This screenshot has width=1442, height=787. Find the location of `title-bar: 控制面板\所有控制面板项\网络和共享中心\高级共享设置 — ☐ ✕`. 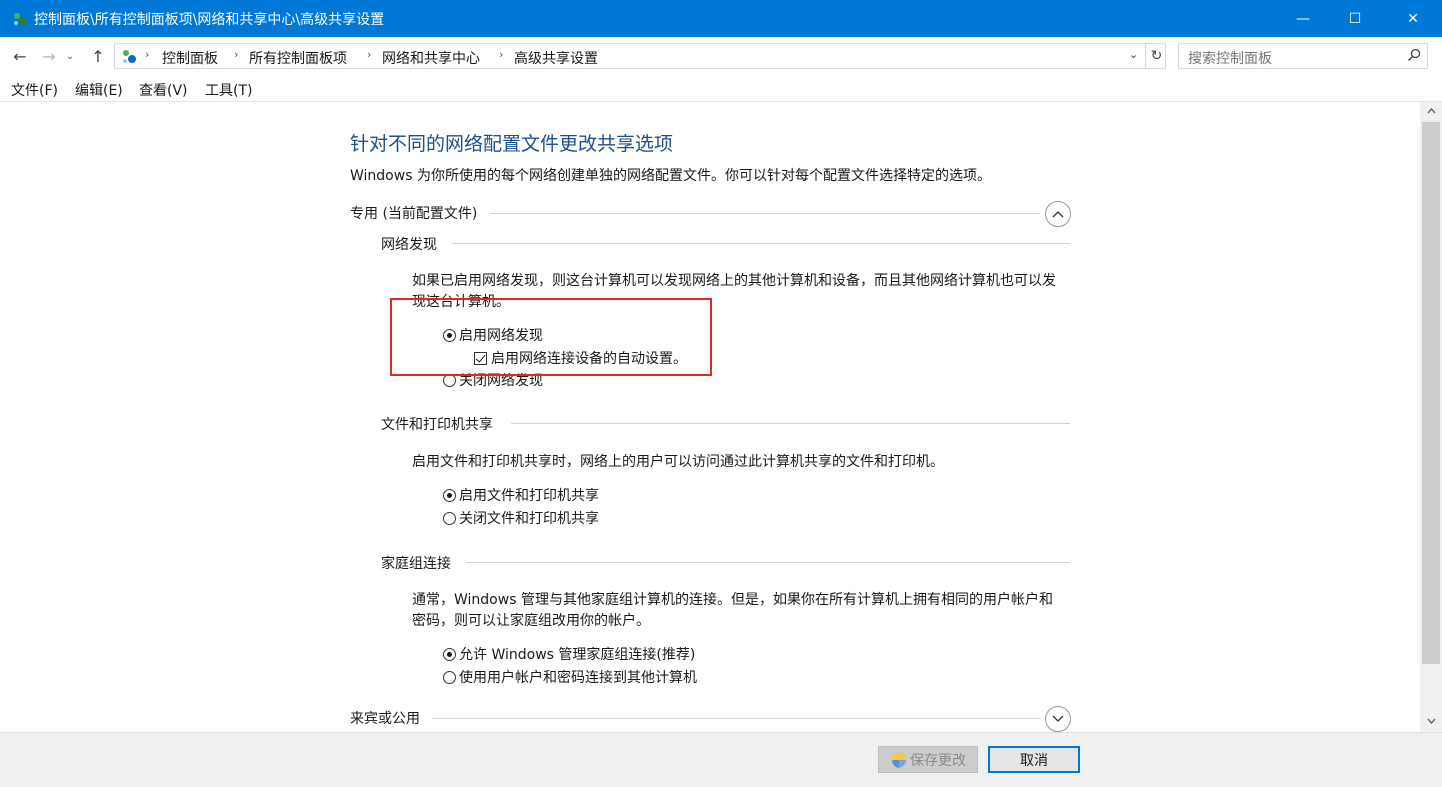

title-bar: 控制面板\所有控制面板项\网络和共享中心\高级共享设置 — ☐ ✕ is located at coordinates (721, 18).